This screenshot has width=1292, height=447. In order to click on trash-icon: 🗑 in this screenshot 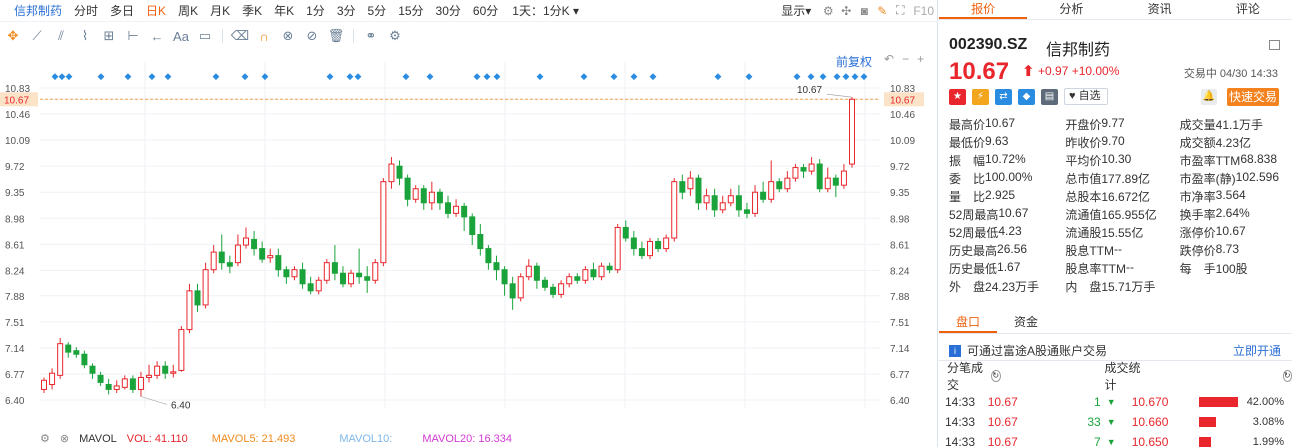, I will do `click(336, 36)`.